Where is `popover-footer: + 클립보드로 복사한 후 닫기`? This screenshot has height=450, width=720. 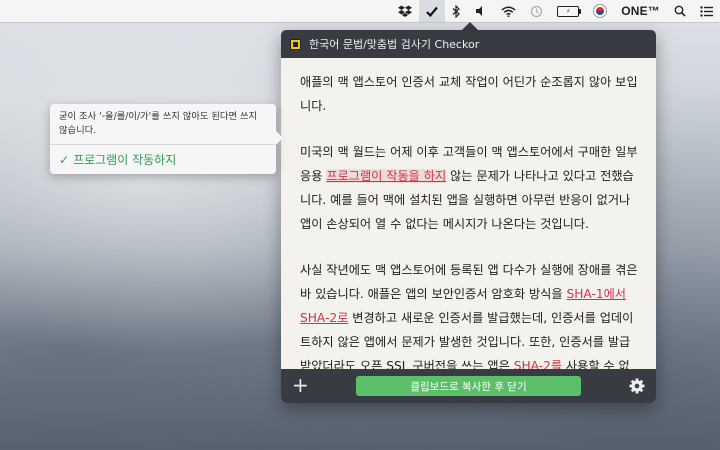
popover-footer: + 클립보드로 복사한 후 닫기 is located at coordinates (468, 386).